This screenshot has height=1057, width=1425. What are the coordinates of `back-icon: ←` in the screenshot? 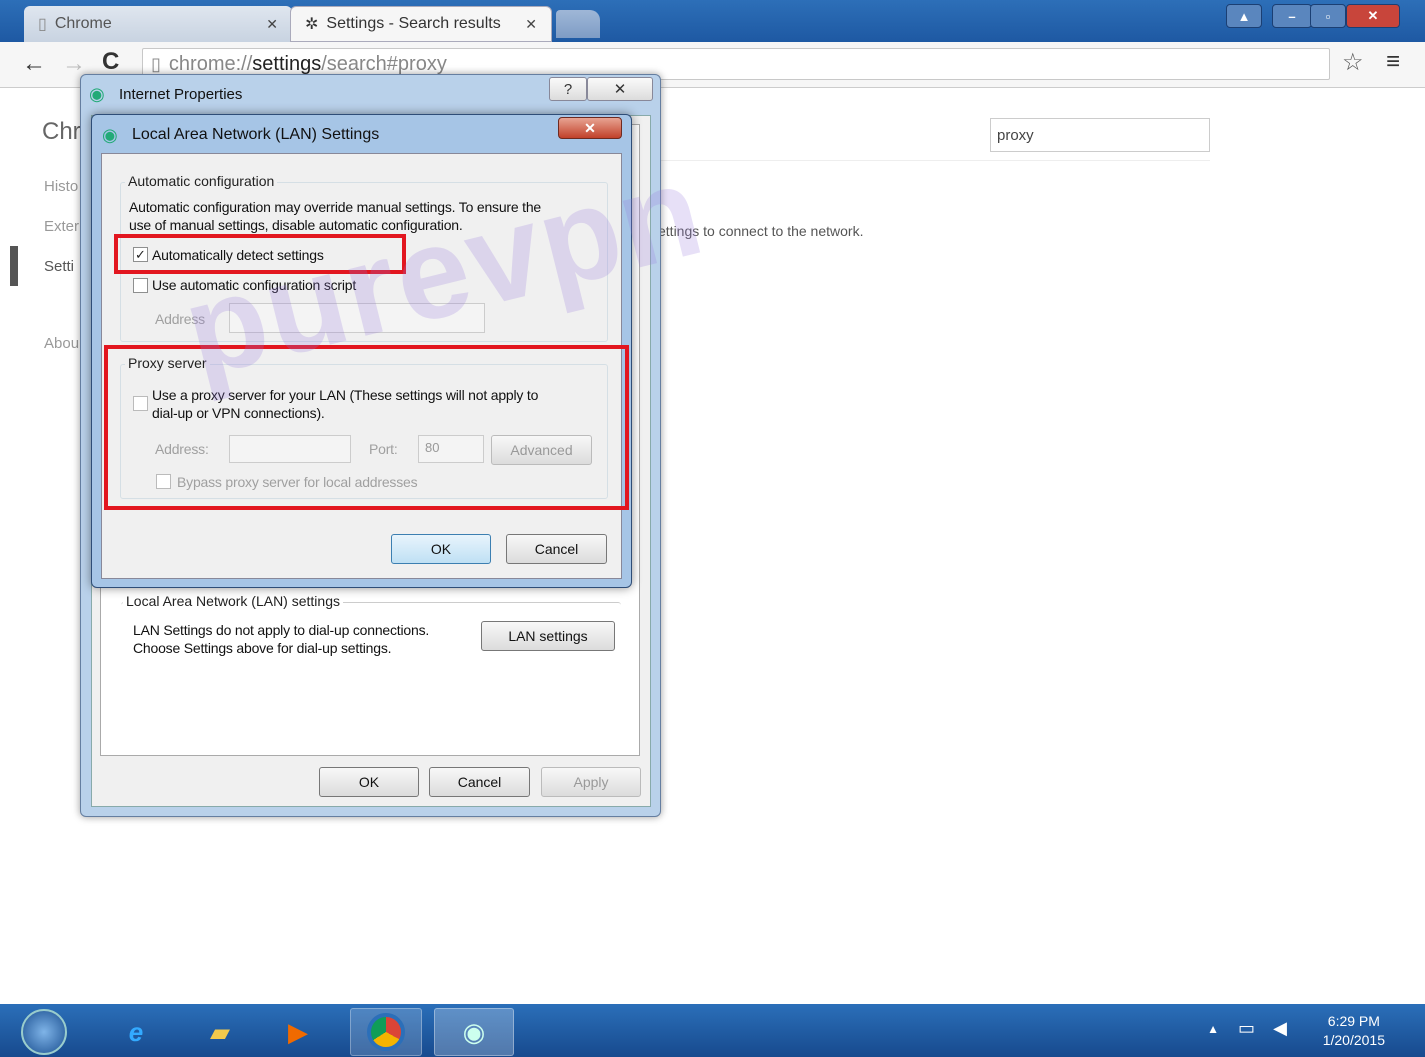 It's located at (34, 64).